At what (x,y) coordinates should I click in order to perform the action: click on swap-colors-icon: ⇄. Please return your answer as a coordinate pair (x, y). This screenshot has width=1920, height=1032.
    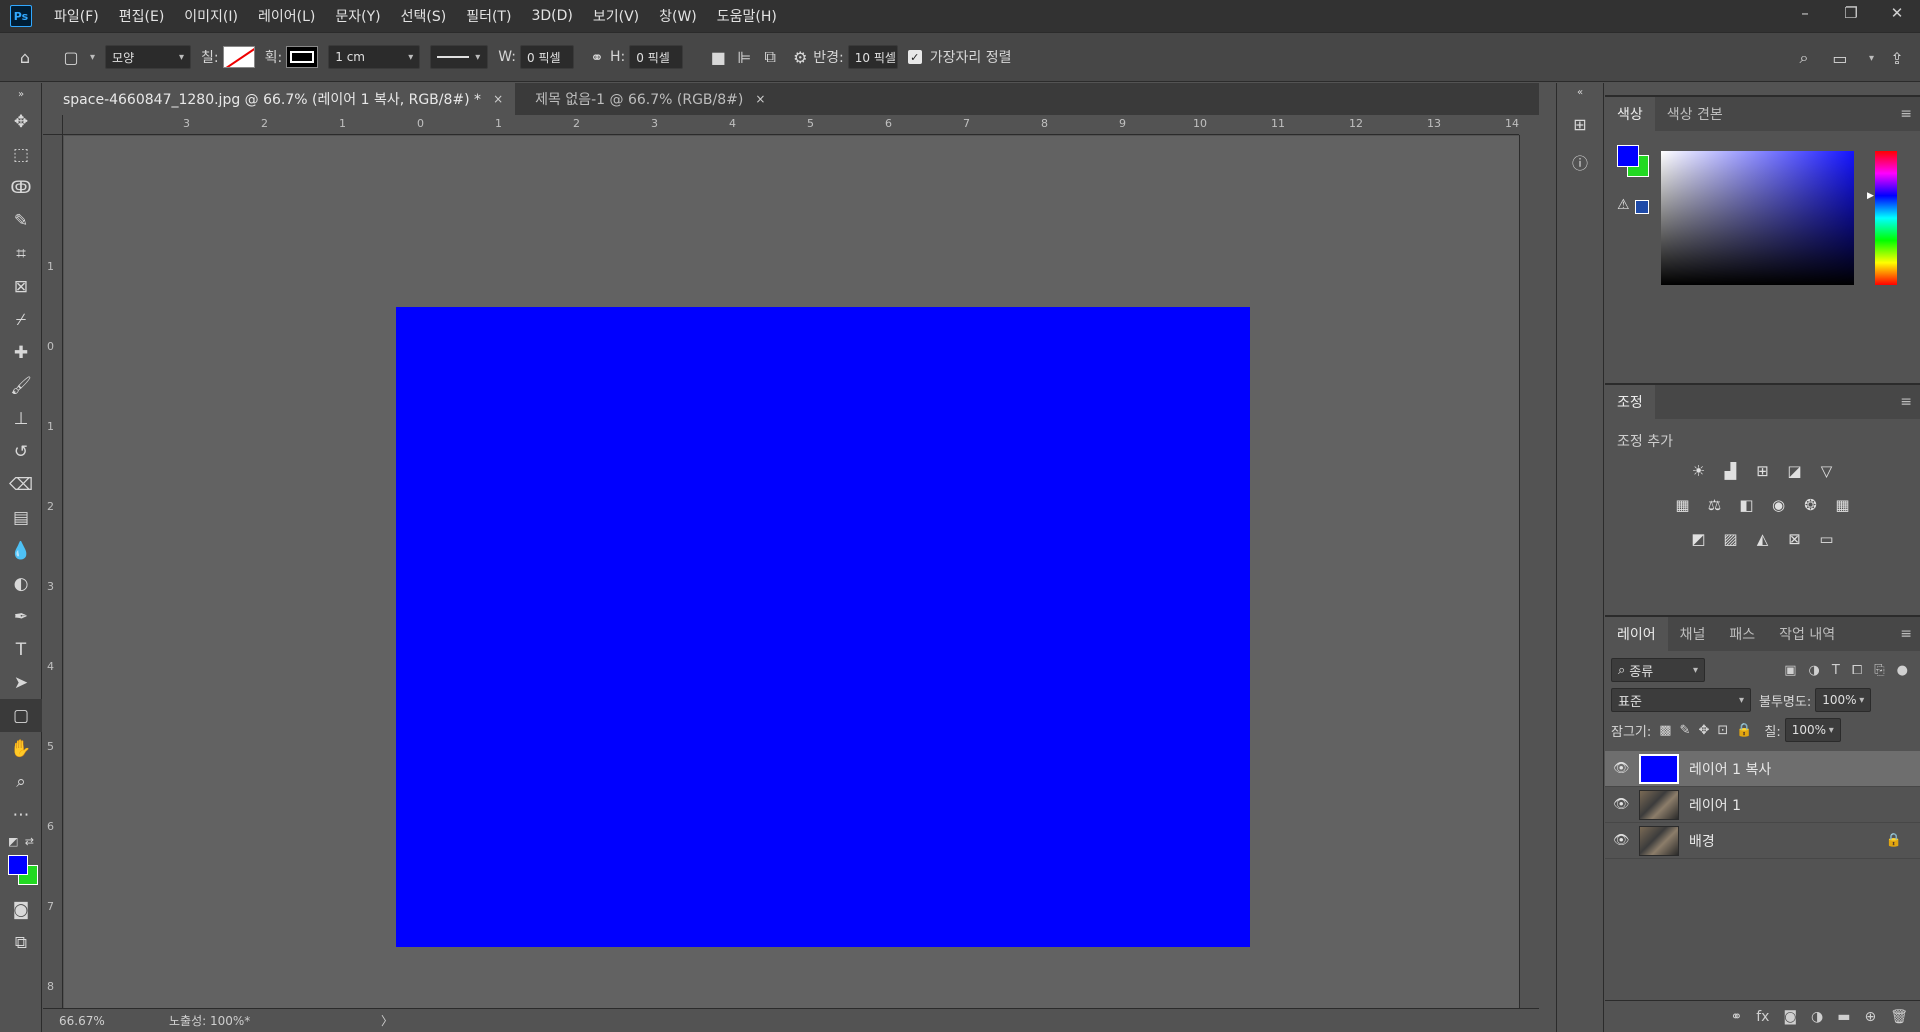
    Looking at the image, I should click on (29, 841).